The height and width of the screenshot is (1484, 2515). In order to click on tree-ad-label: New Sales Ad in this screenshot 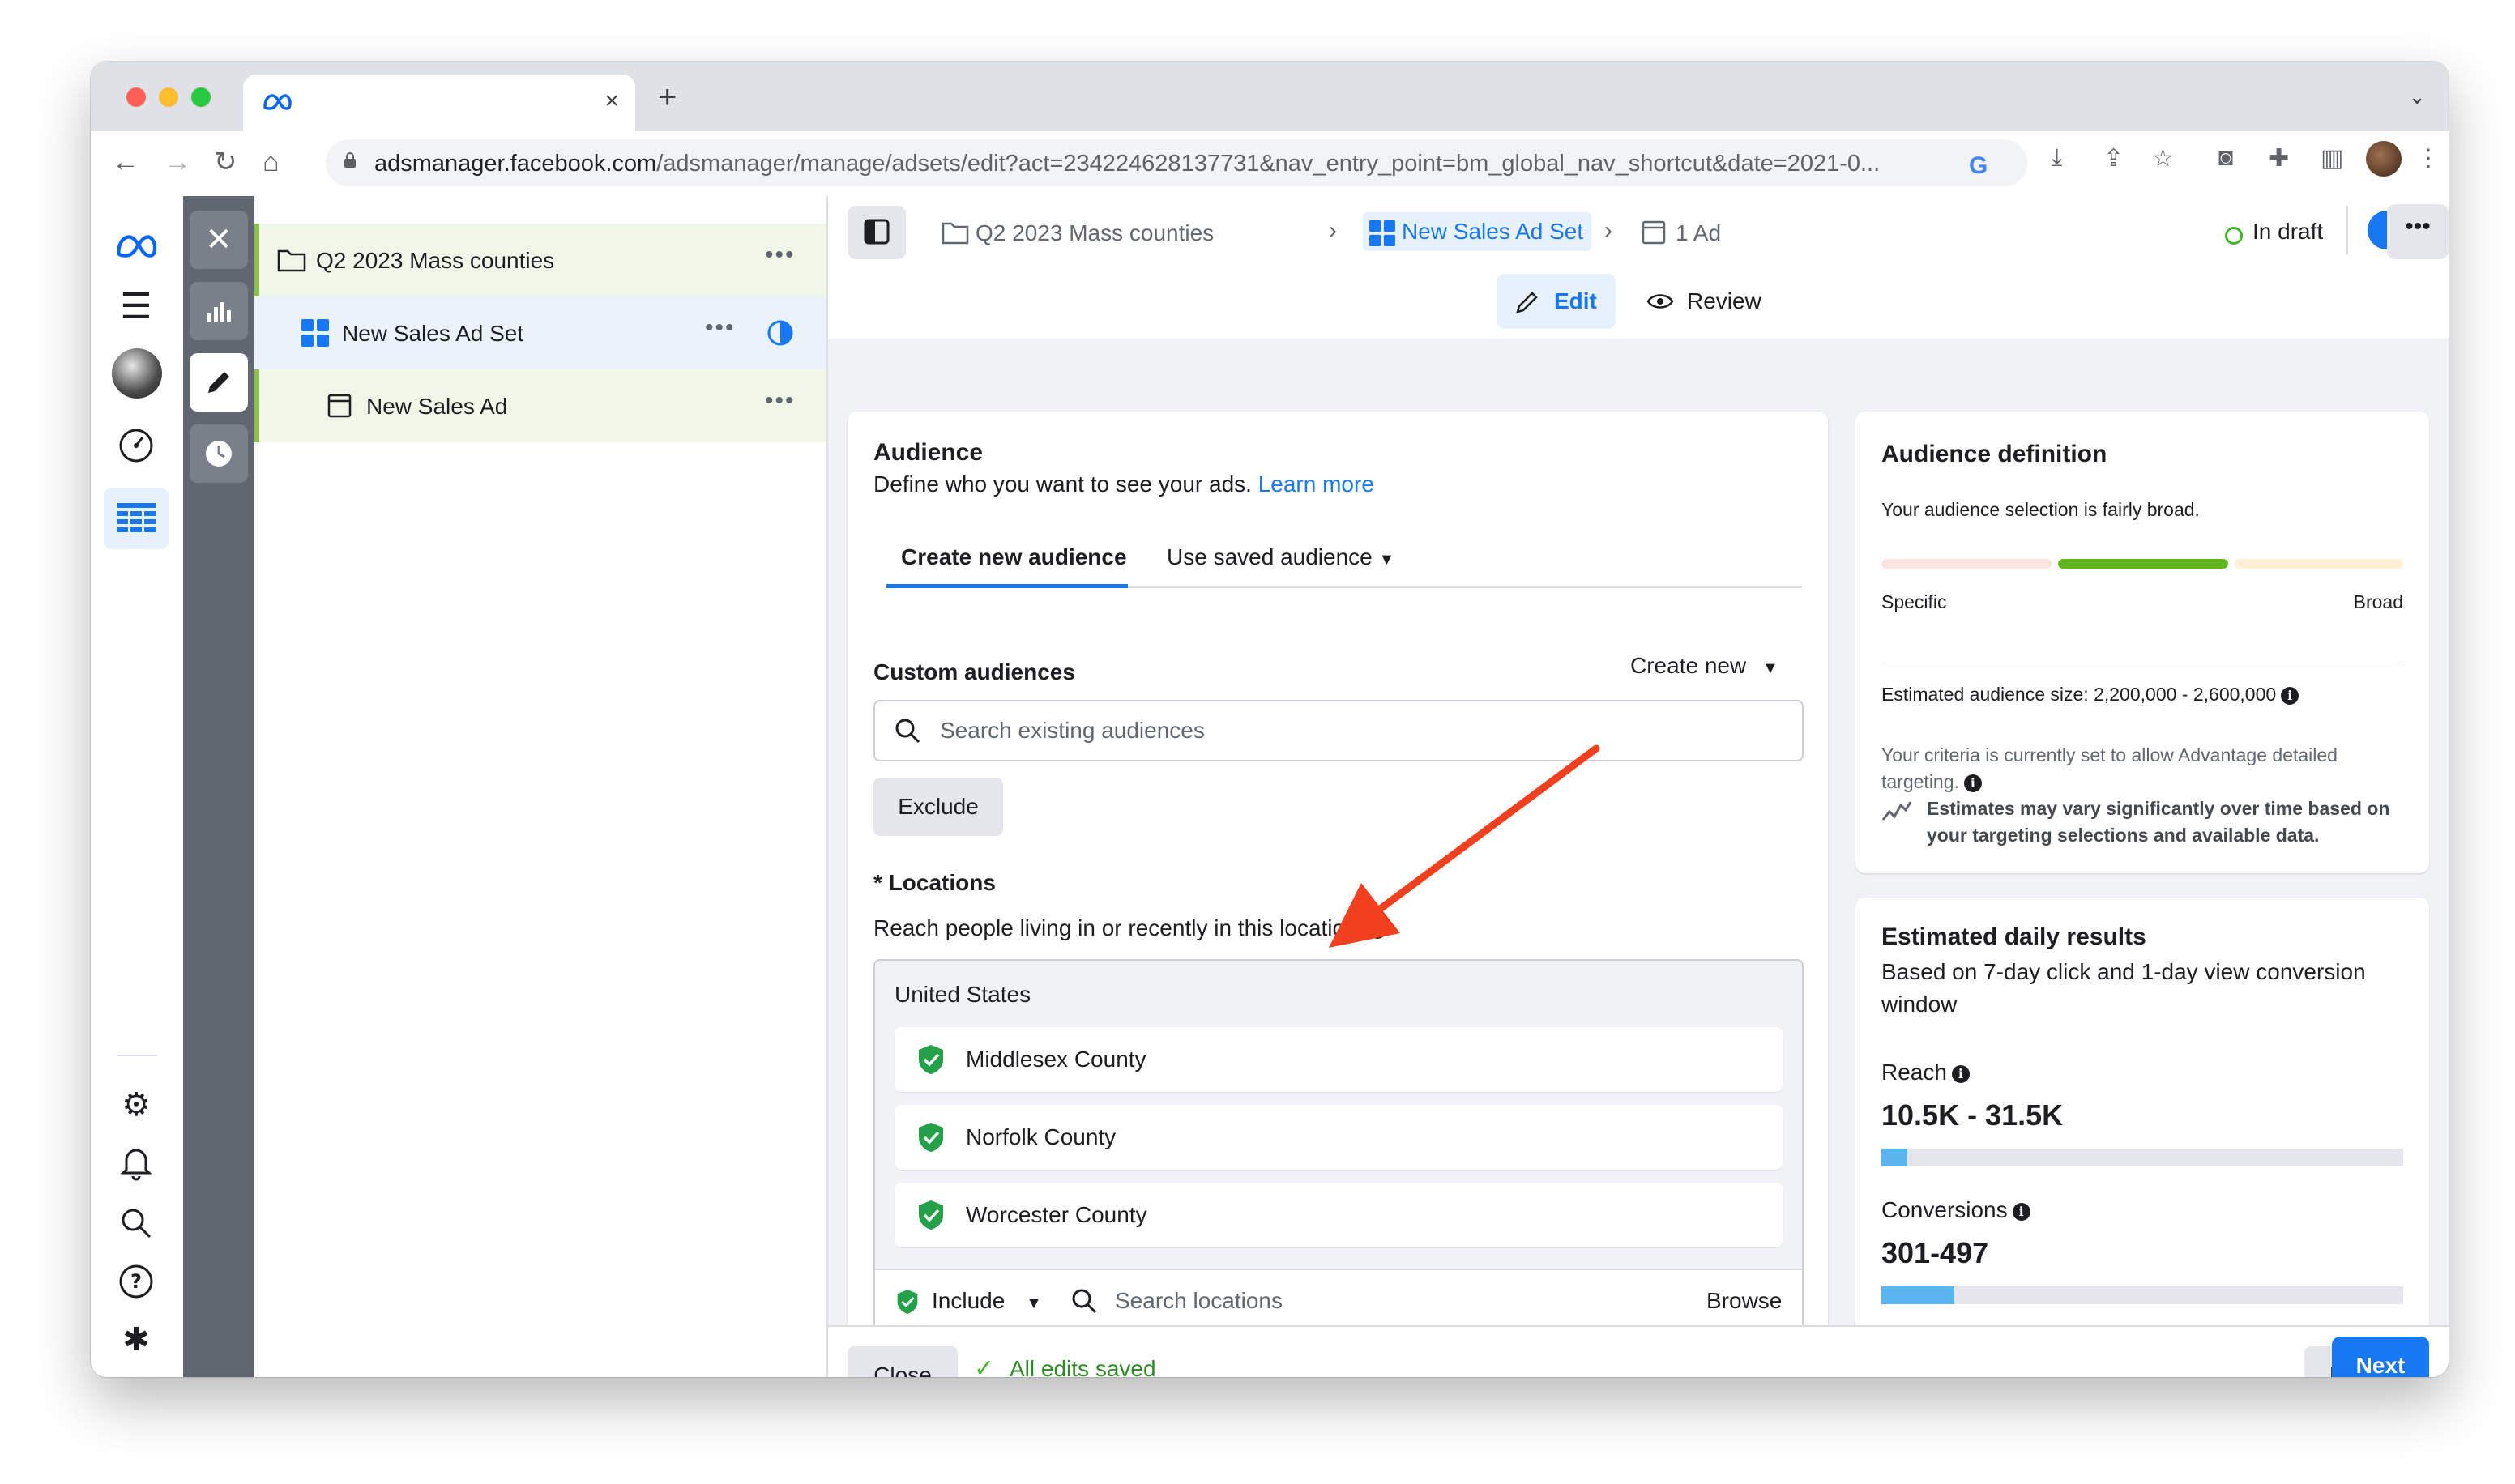, I will do `click(437, 406)`.